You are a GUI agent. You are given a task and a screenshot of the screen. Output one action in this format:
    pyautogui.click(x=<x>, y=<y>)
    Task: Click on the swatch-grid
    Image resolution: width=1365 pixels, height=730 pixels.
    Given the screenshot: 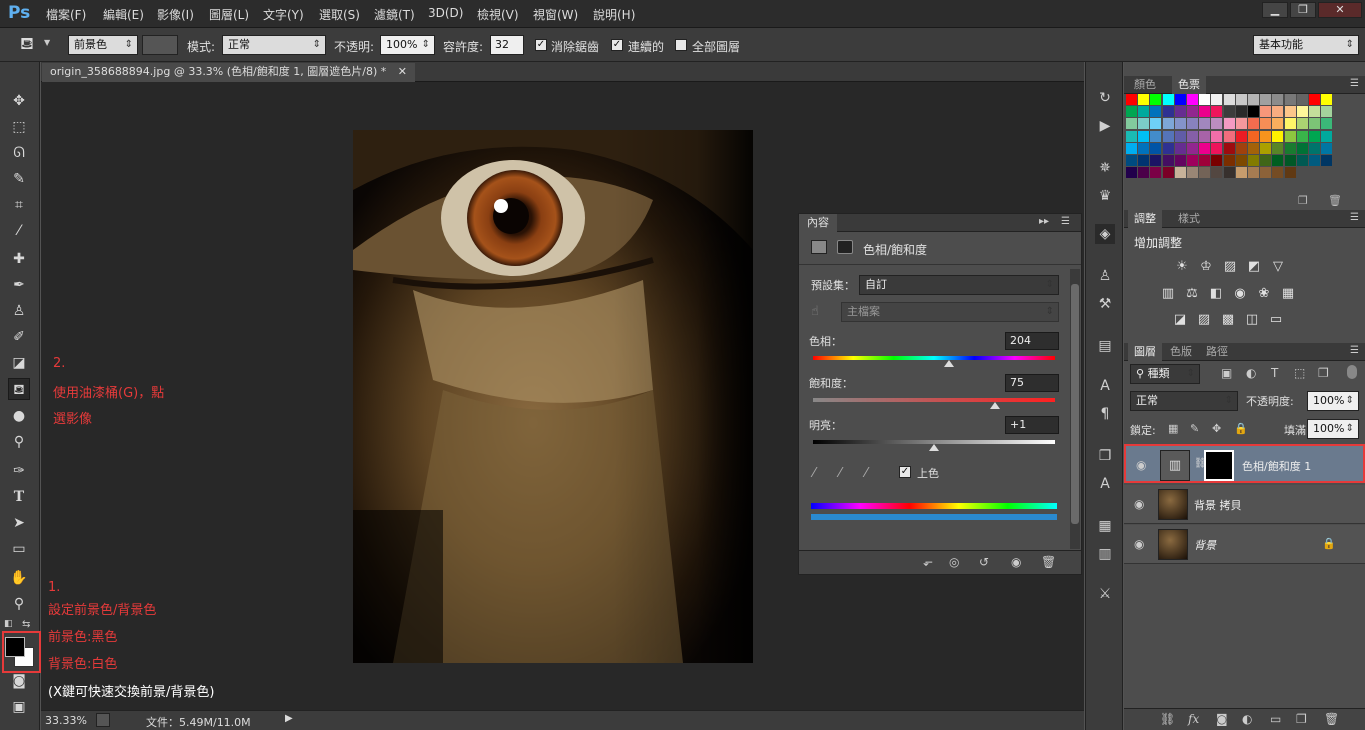 What is the action you would take?
    pyautogui.click(x=1244, y=139)
    